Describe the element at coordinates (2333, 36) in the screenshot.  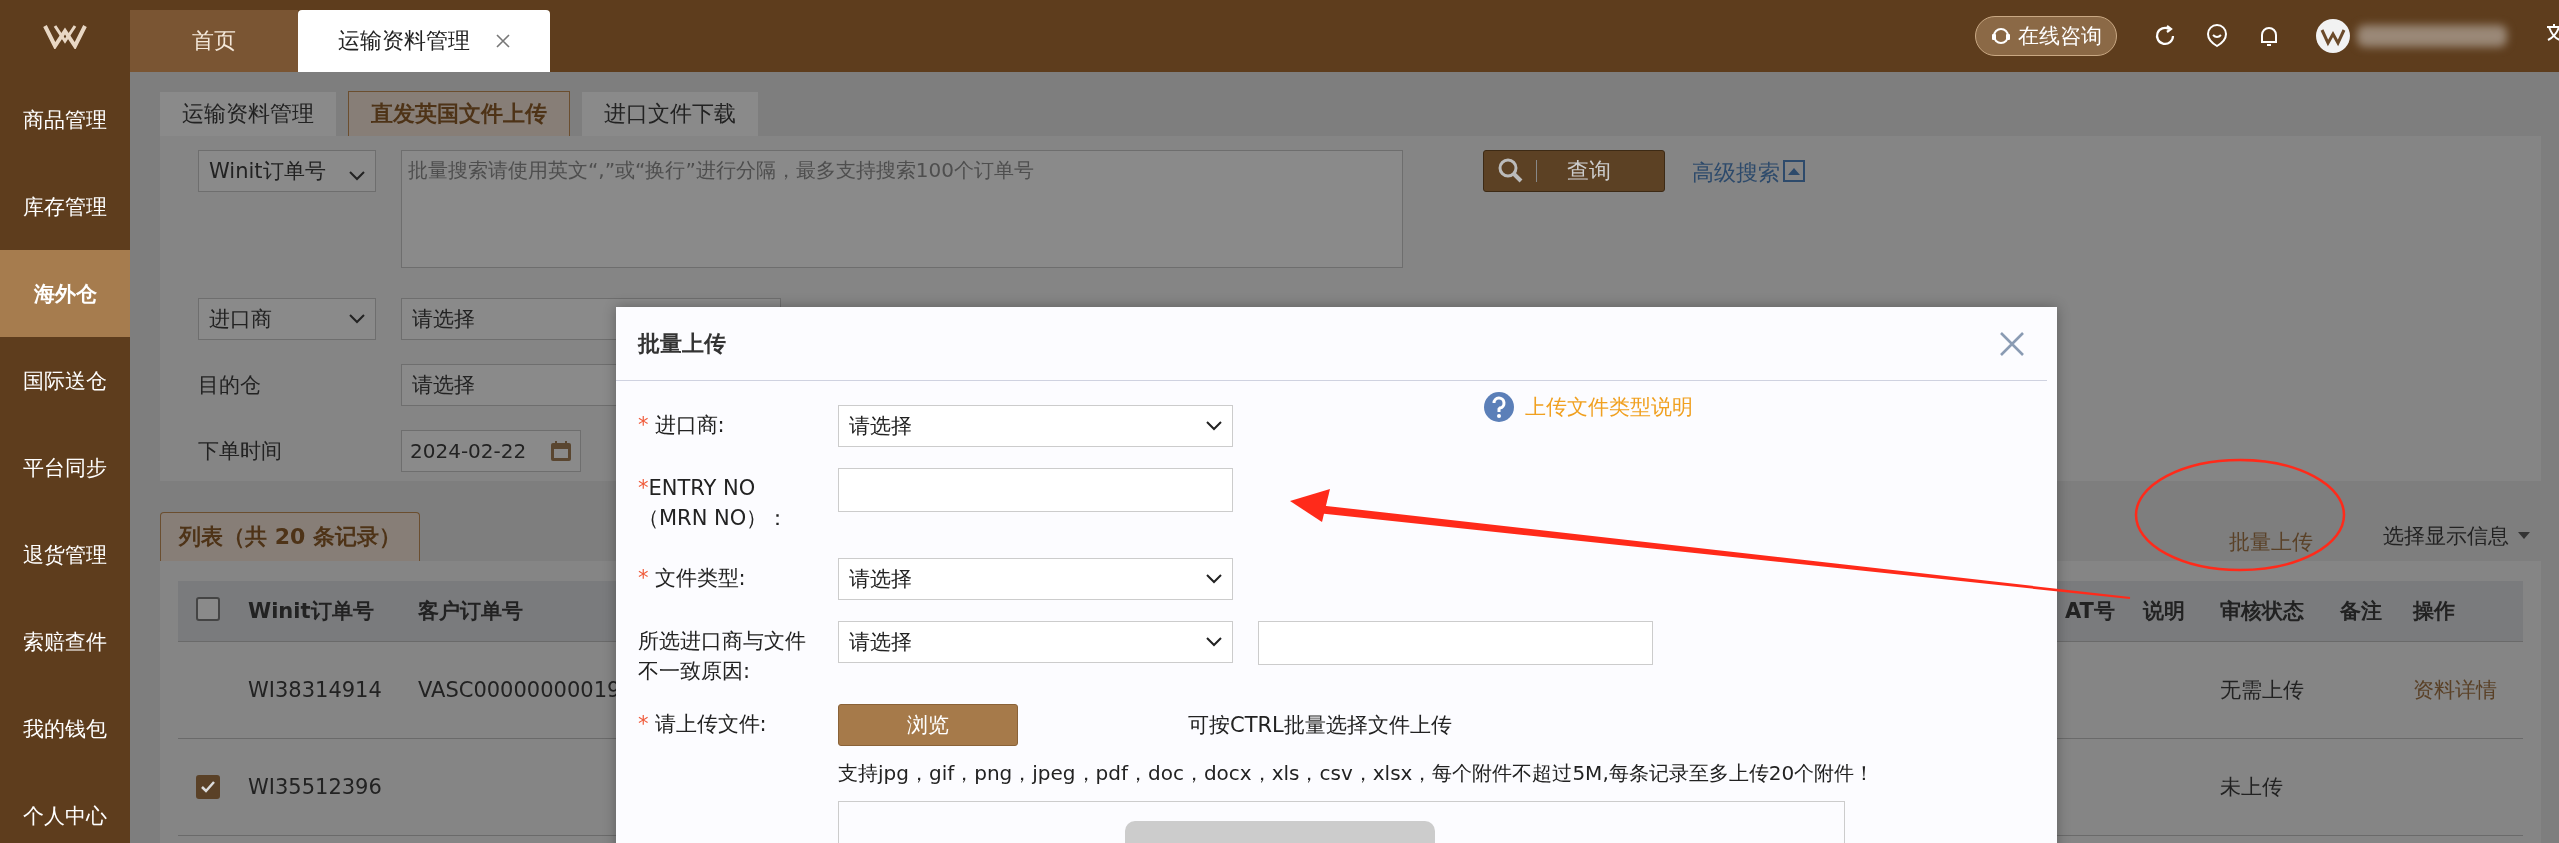
I see `avatar-icon` at that location.